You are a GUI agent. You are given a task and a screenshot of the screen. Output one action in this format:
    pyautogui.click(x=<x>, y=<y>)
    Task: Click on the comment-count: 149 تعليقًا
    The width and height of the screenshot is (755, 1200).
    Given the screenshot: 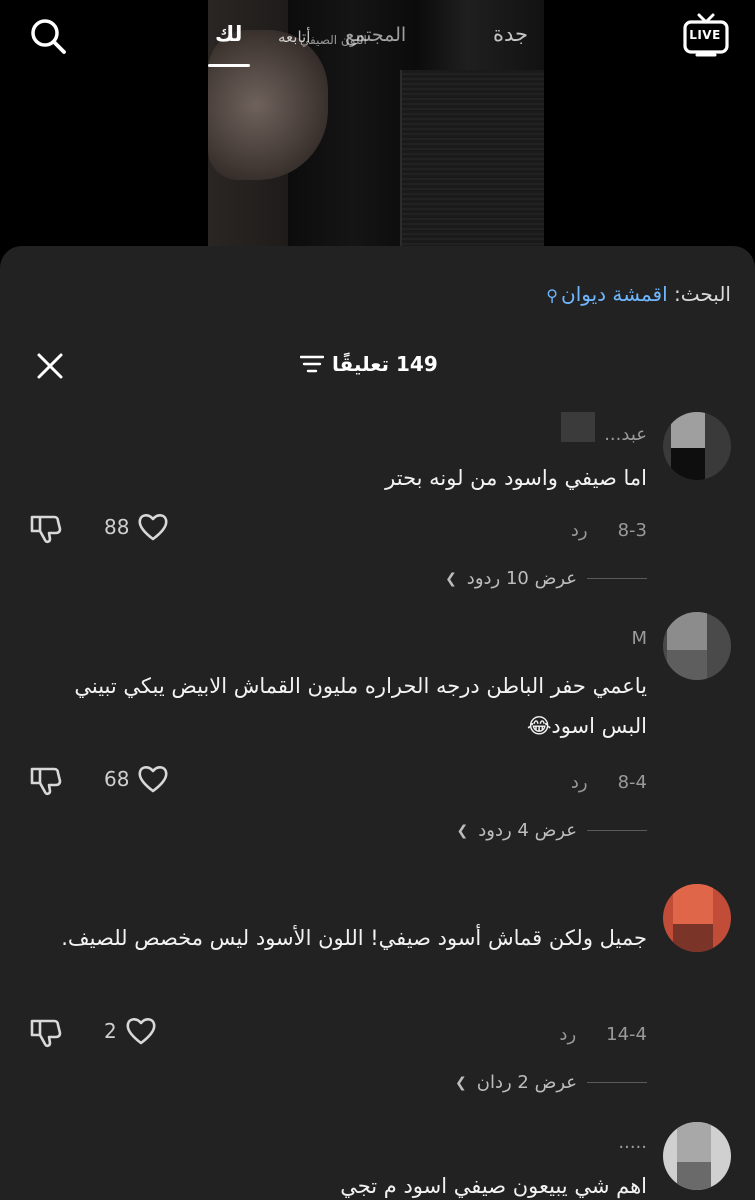 What is the action you would take?
    pyautogui.click(x=385, y=364)
    